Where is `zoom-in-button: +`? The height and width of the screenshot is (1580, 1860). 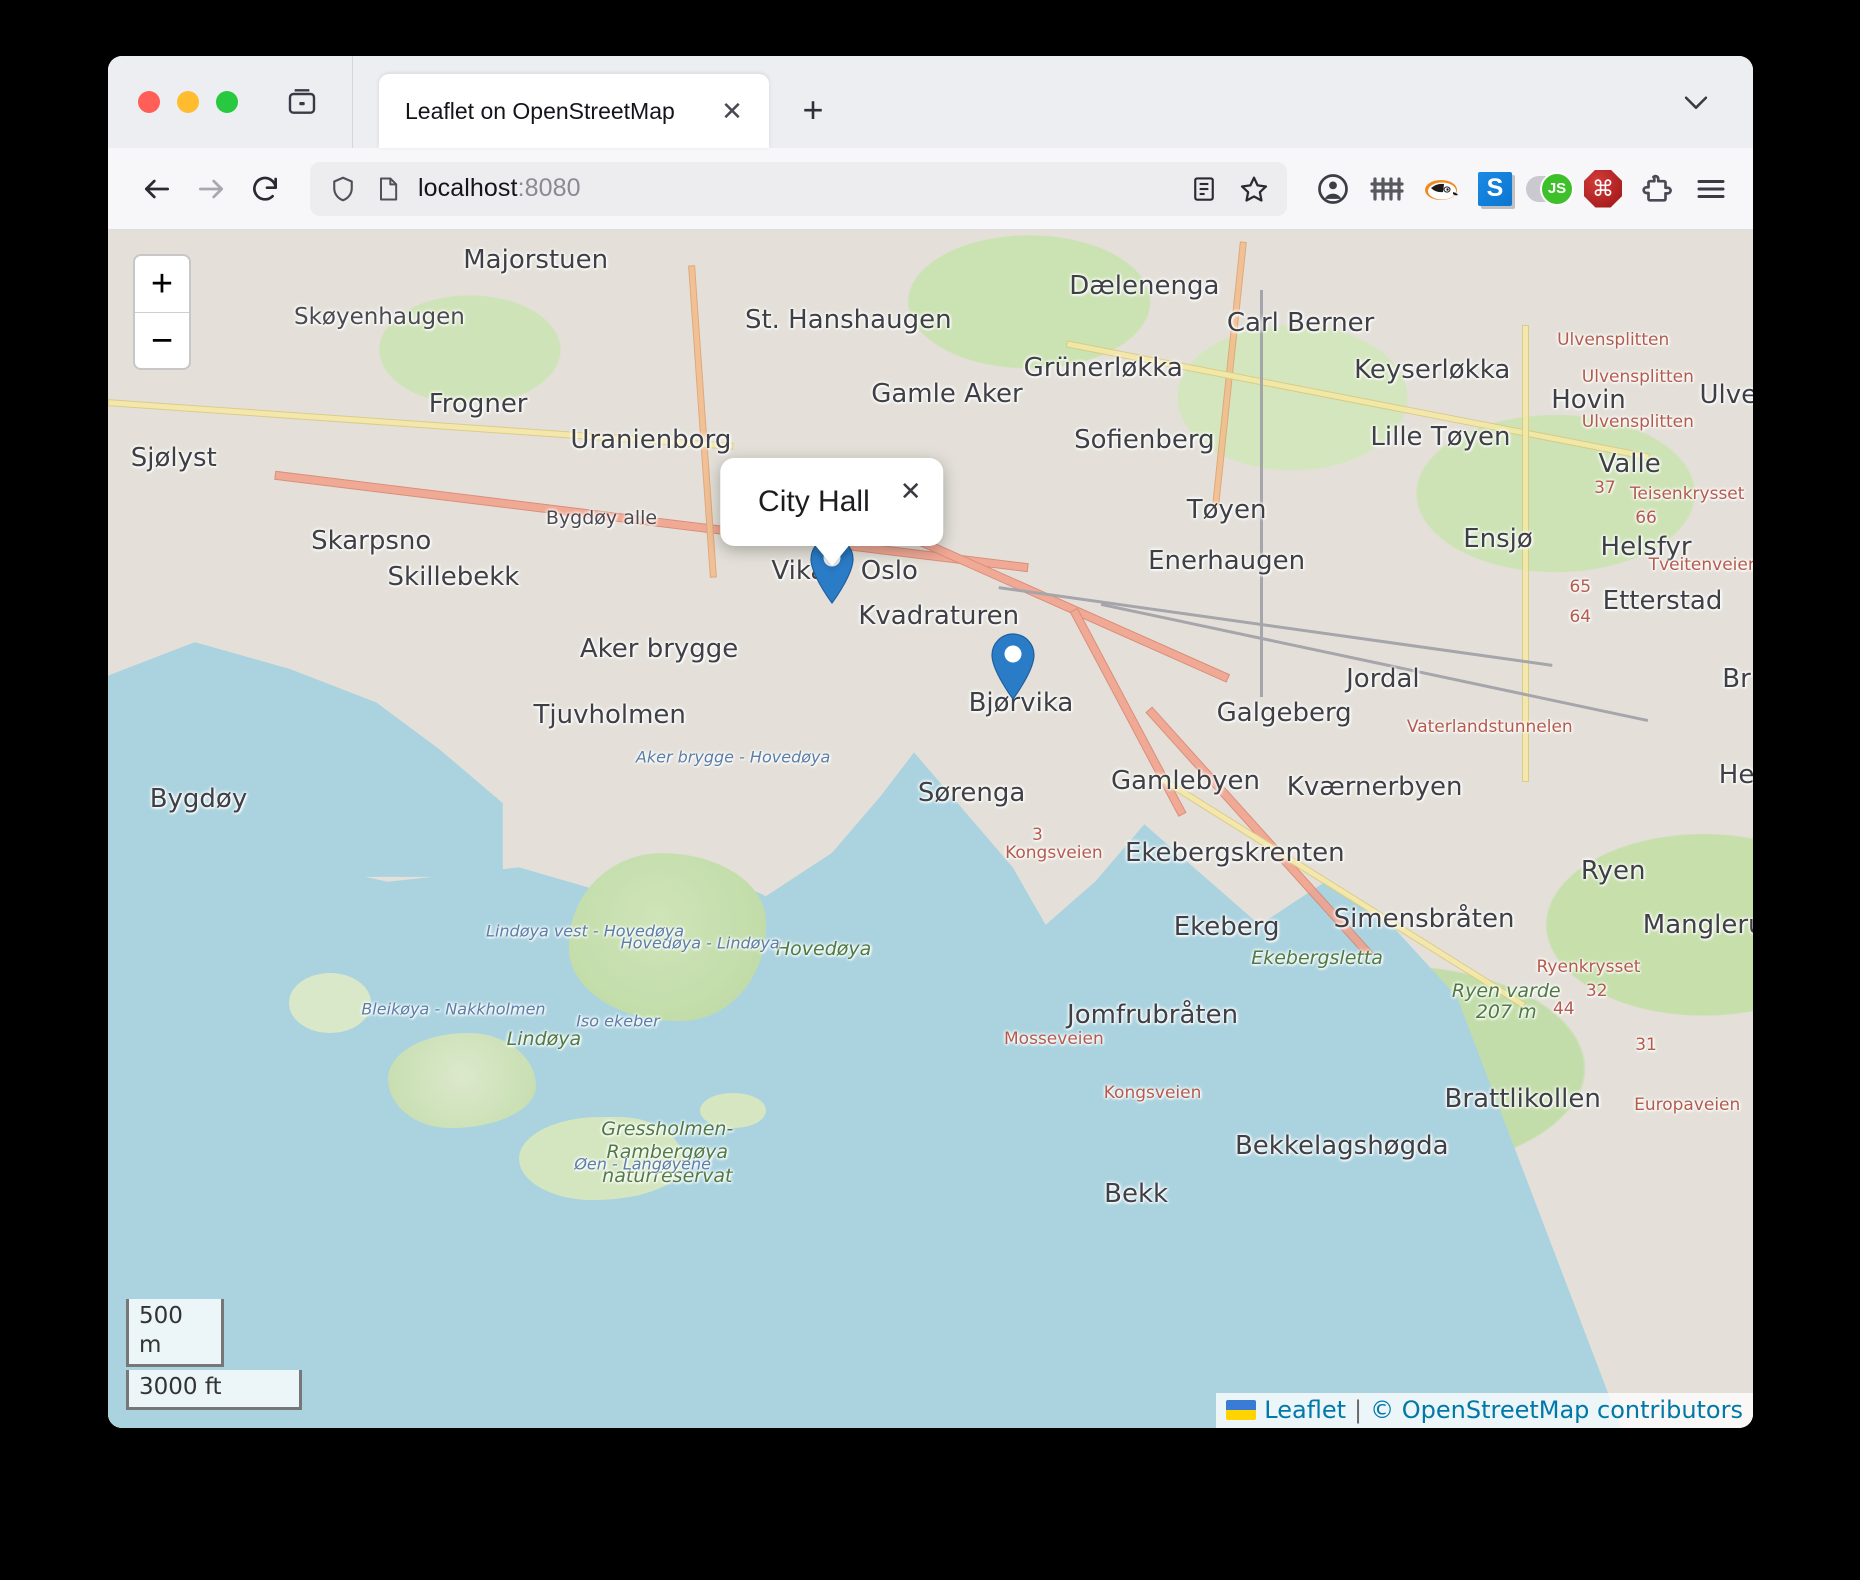 zoom-in-button: + is located at coordinates (162, 284).